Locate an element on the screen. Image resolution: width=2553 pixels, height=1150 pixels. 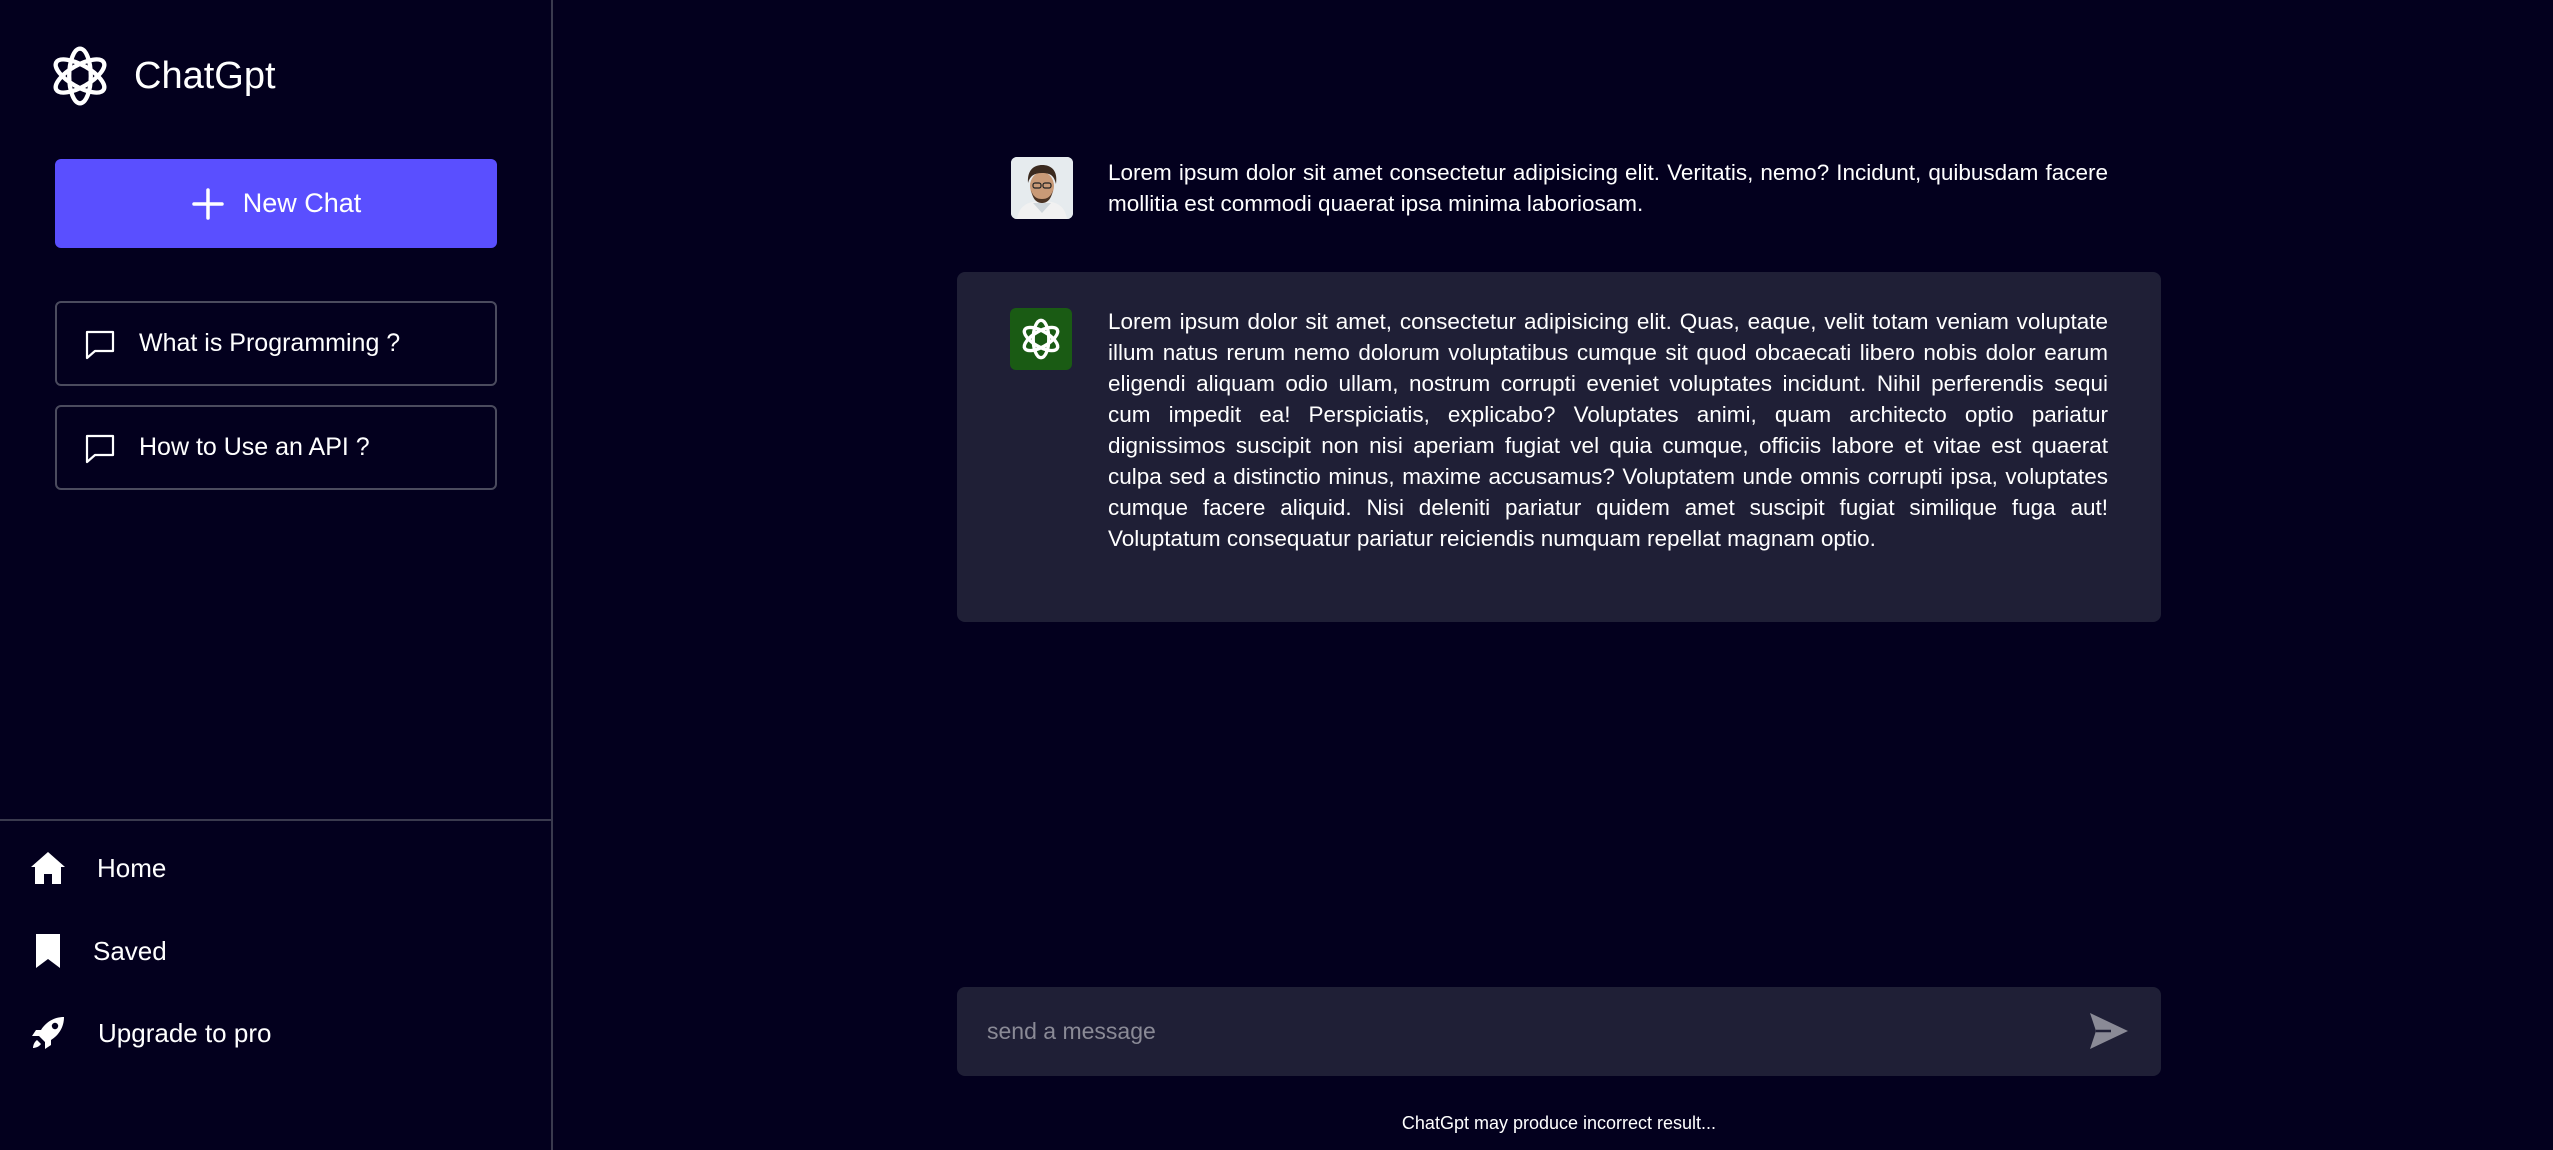
history-item: What is Programming ? is located at coordinates (276, 343).